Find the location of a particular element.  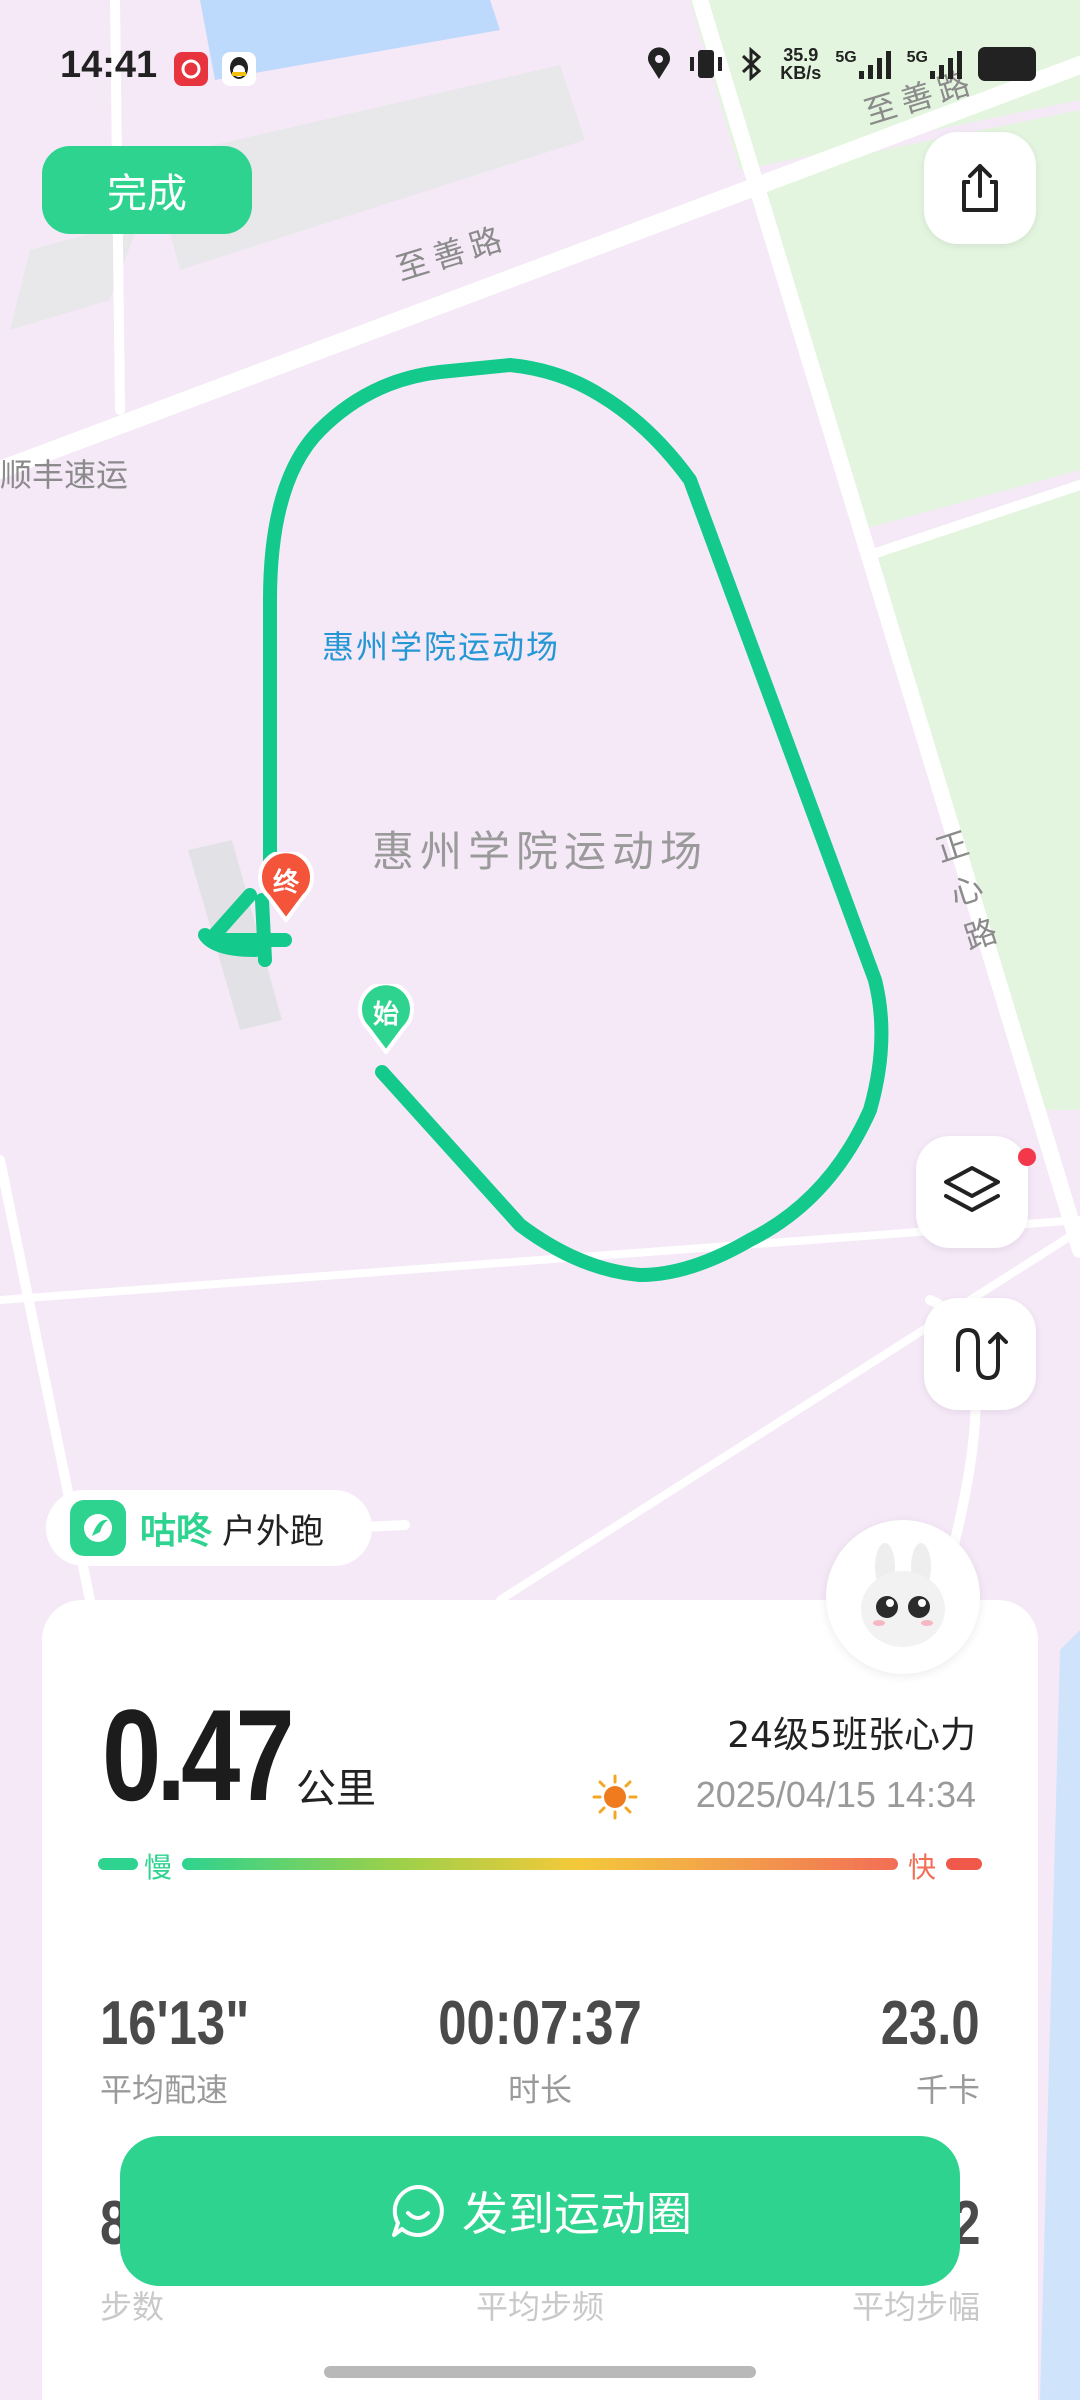

net-speed: 35.9 KB/s is located at coordinates (801, 64).